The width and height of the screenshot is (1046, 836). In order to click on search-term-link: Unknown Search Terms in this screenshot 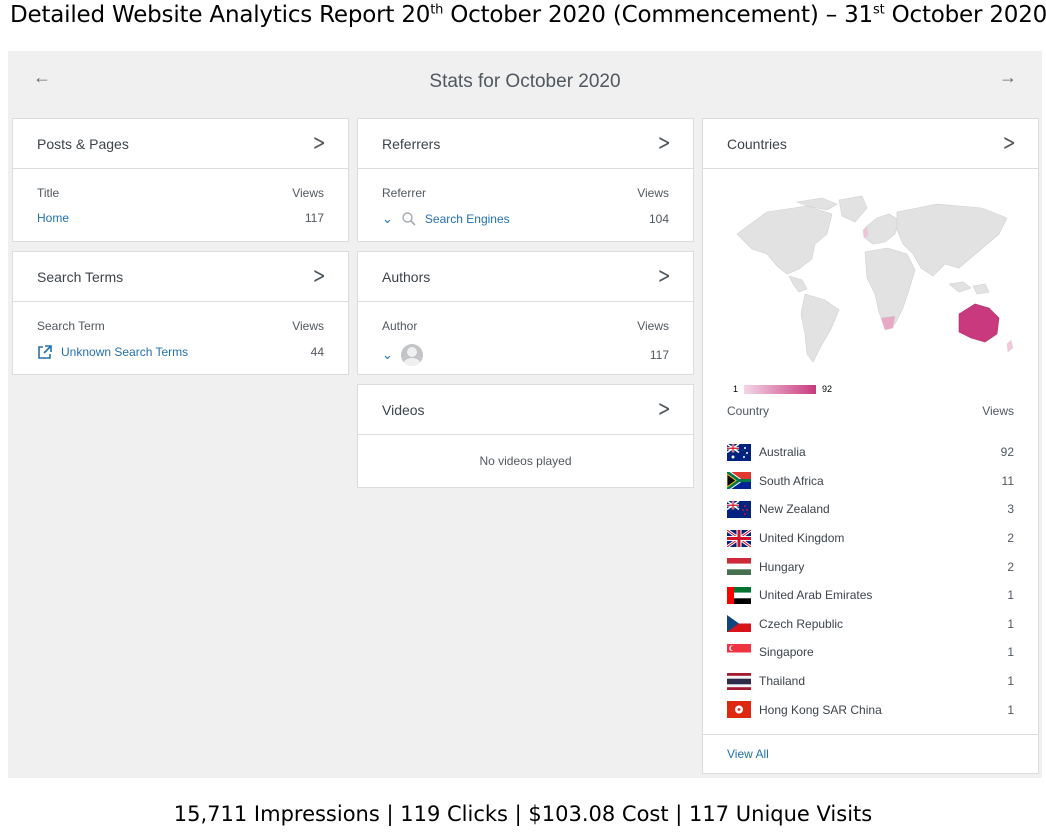, I will do `click(124, 352)`.